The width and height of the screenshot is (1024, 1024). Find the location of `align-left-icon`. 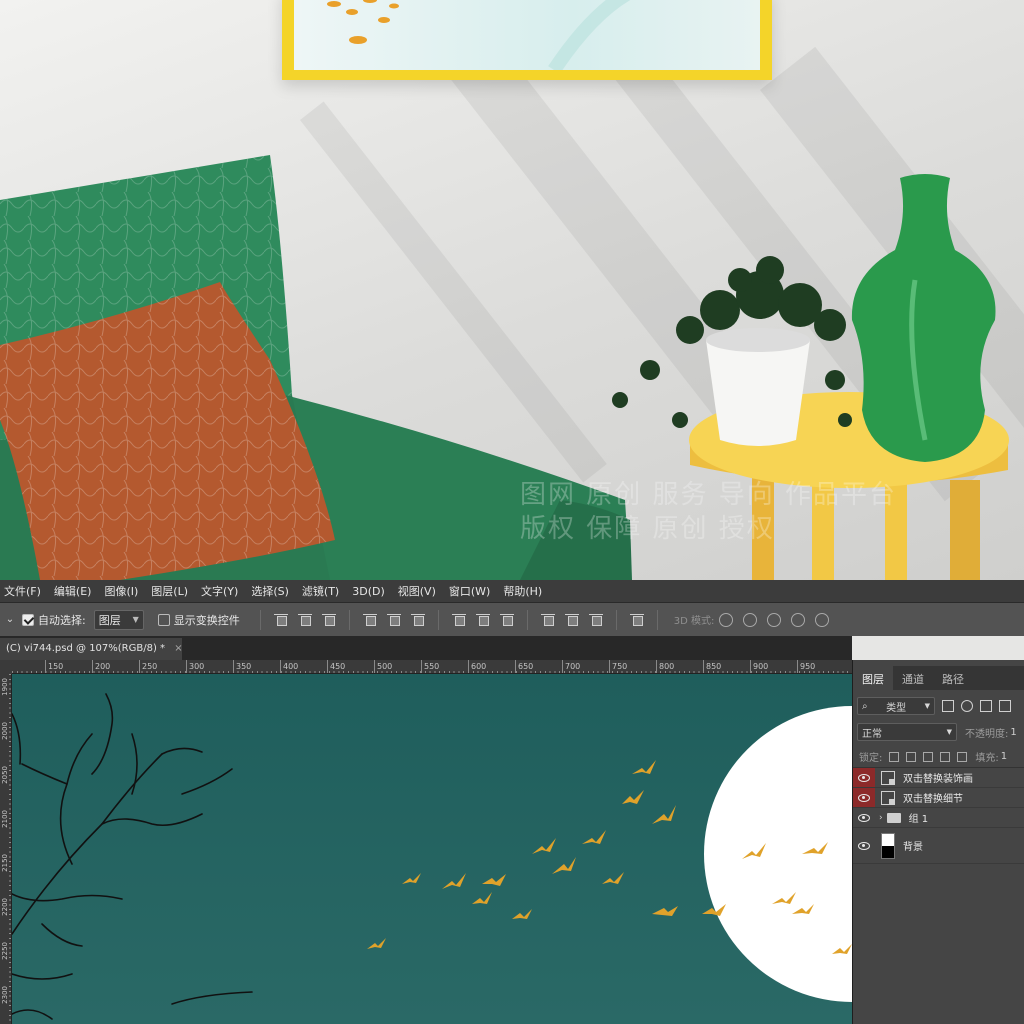

align-left-icon is located at coordinates (369, 620).